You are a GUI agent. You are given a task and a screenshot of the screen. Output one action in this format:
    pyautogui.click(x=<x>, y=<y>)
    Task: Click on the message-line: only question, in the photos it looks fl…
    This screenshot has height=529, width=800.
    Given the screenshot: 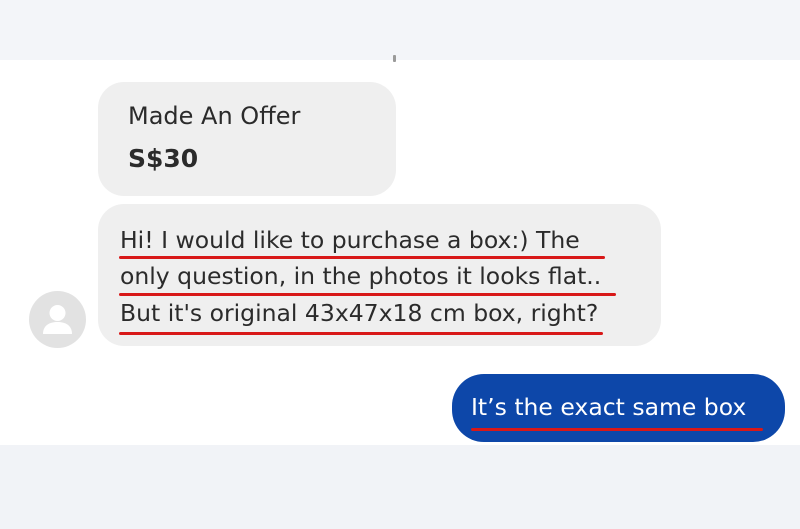 What is the action you would take?
    pyautogui.click(x=361, y=276)
    